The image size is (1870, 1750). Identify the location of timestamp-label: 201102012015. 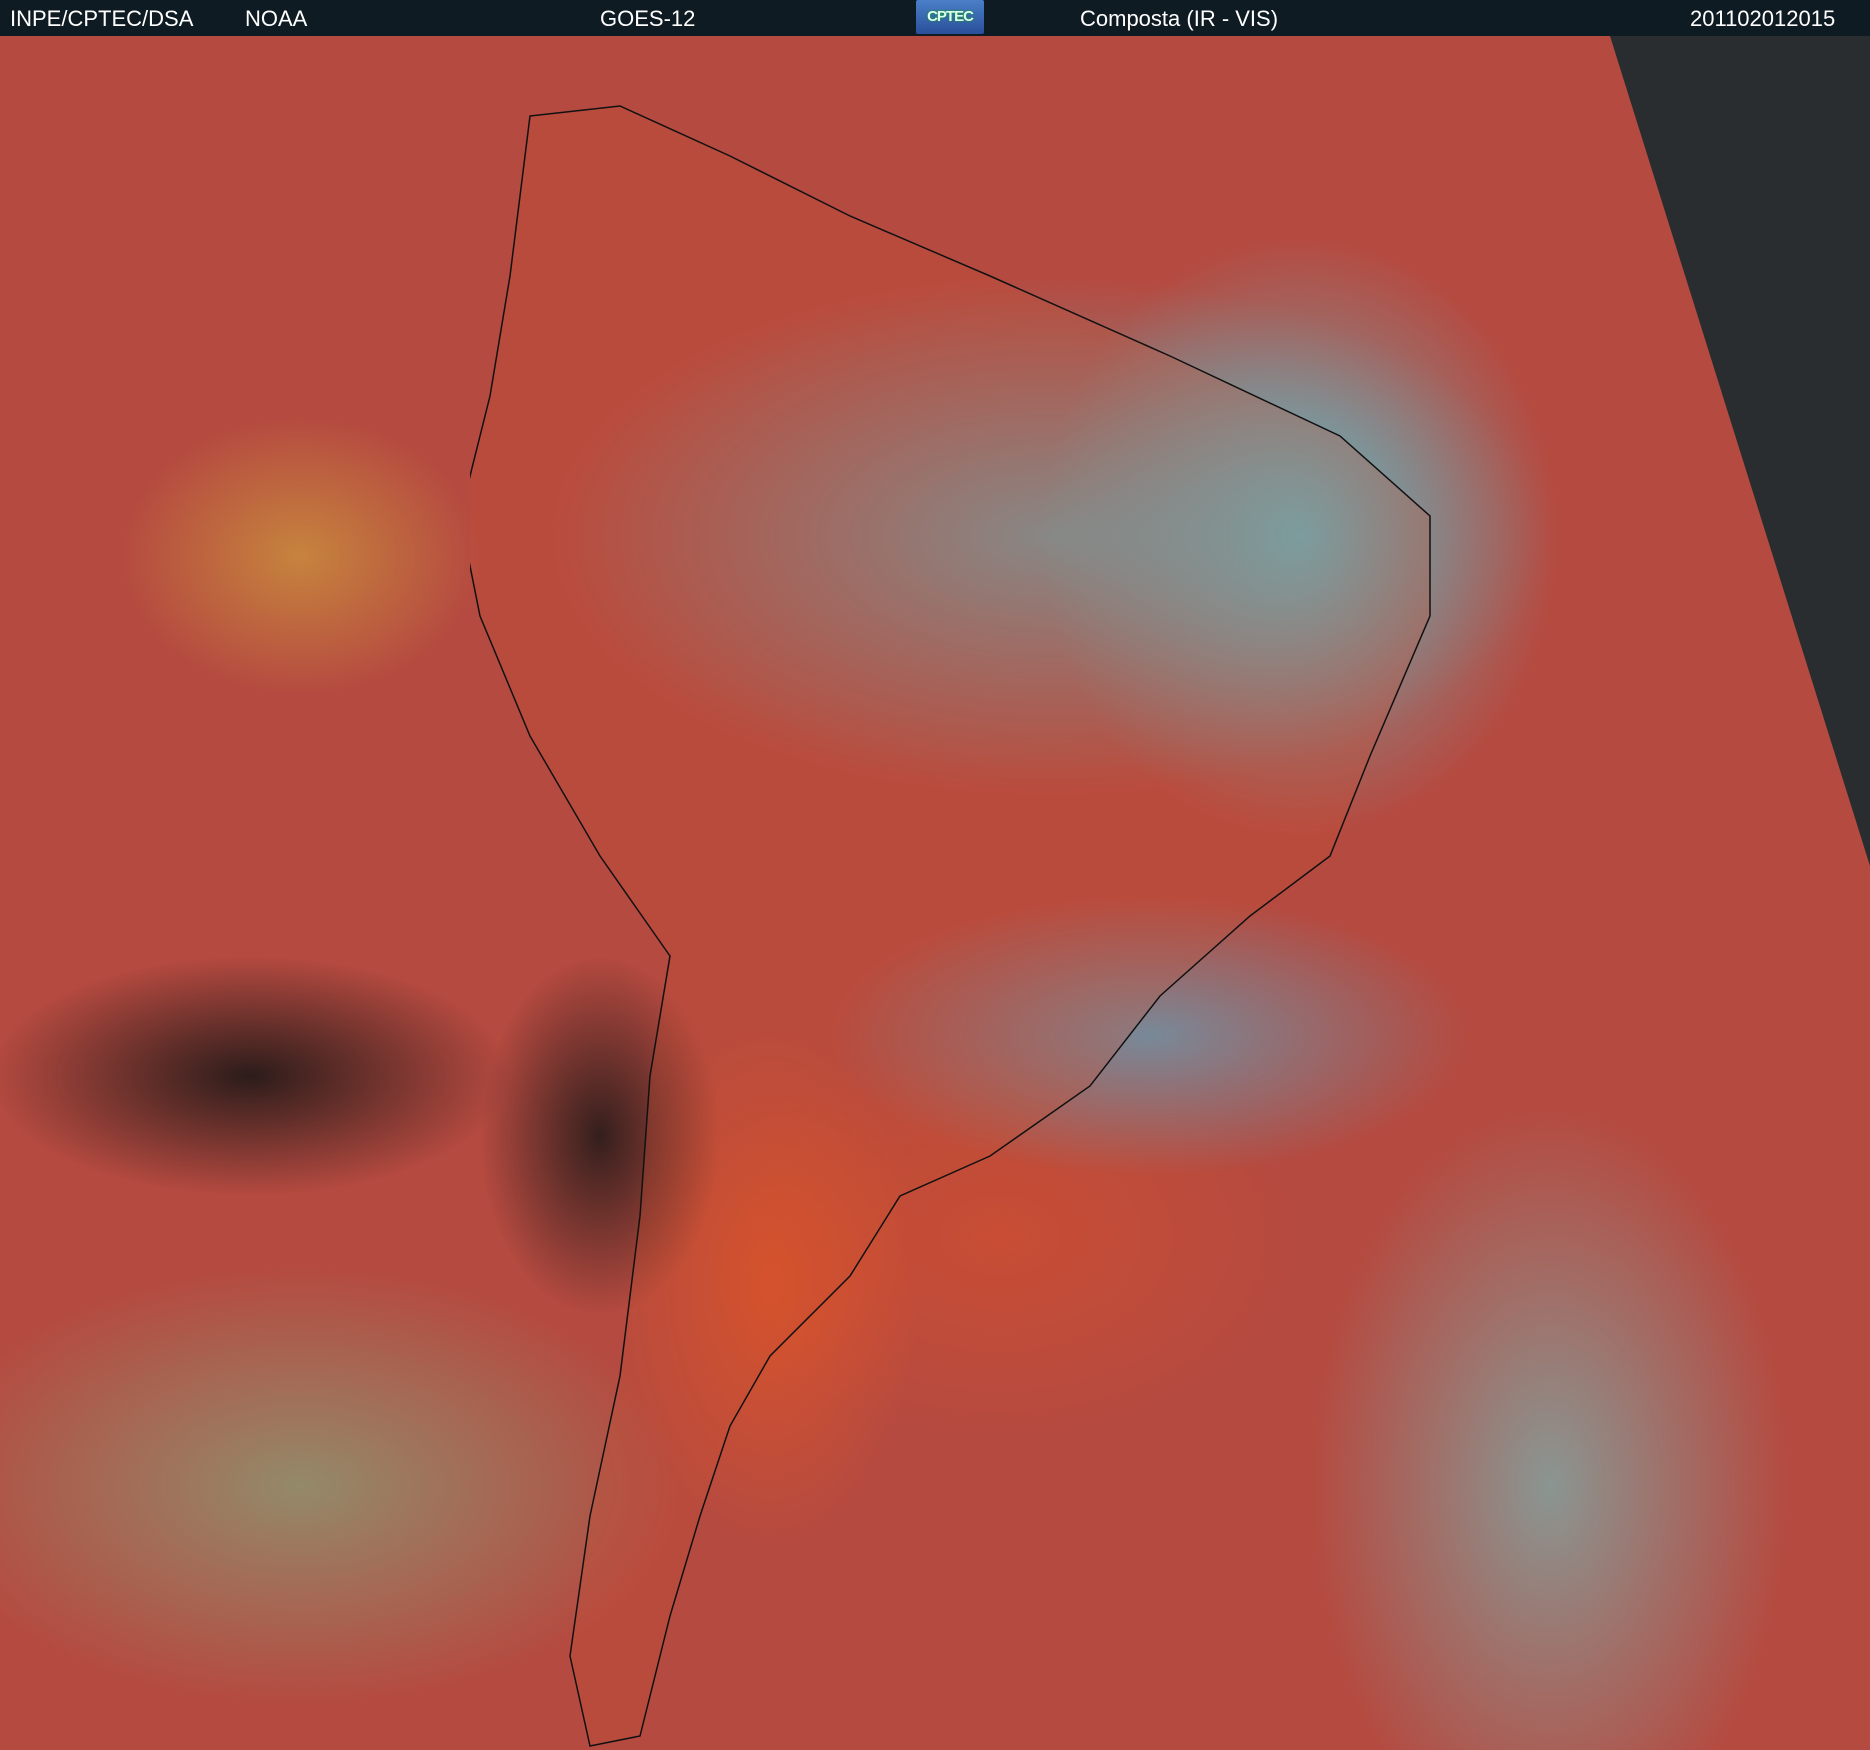
(1763, 18).